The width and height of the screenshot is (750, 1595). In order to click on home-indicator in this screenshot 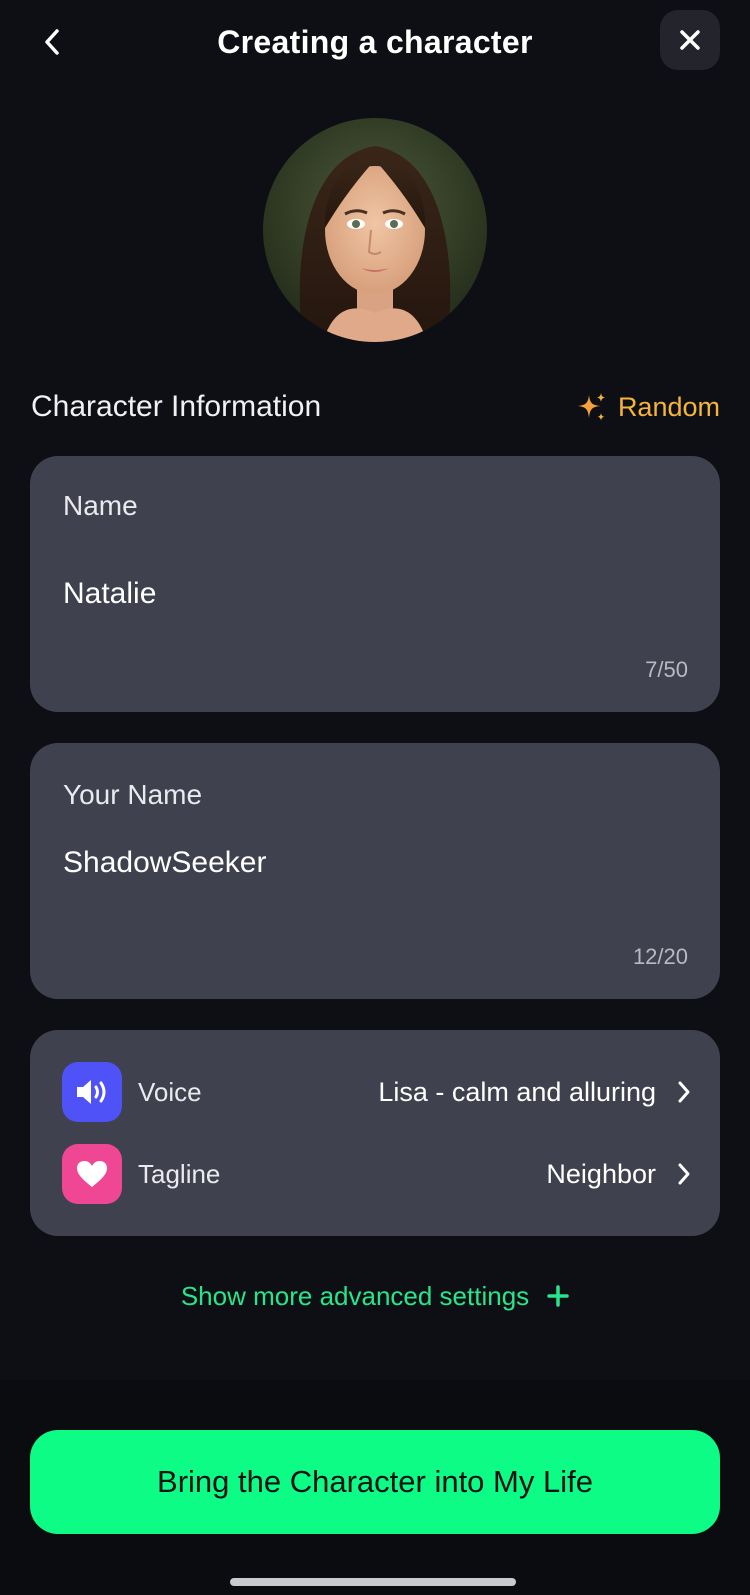, I will do `click(373, 1582)`.